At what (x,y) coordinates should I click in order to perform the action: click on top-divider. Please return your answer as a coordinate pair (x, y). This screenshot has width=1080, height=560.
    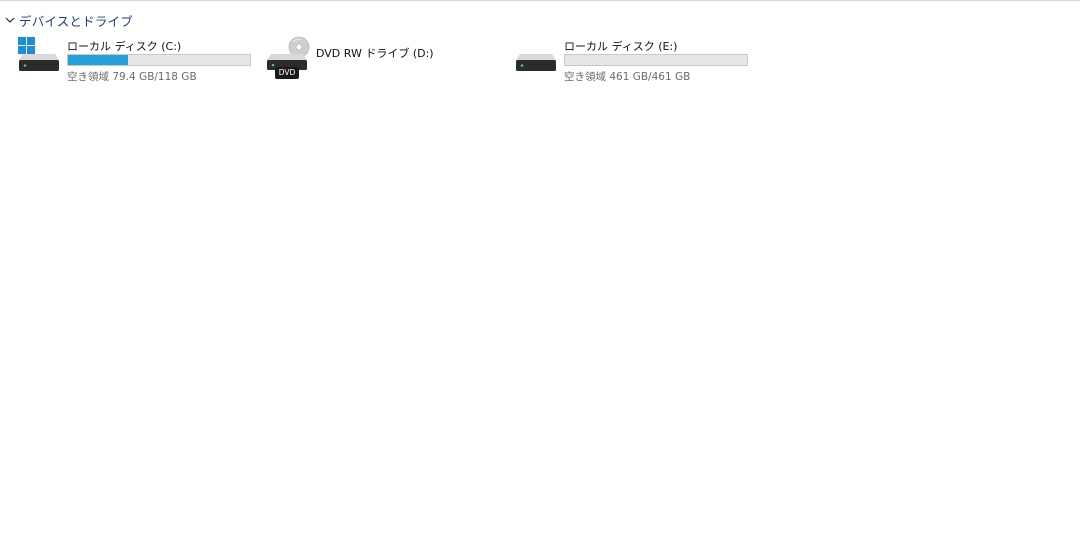
    Looking at the image, I should click on (540, 0).